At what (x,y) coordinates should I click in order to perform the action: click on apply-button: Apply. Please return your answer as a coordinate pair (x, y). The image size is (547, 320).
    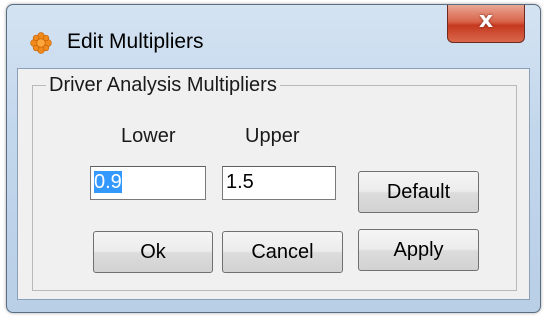
    Looking at the image, I should click on (418, 250).